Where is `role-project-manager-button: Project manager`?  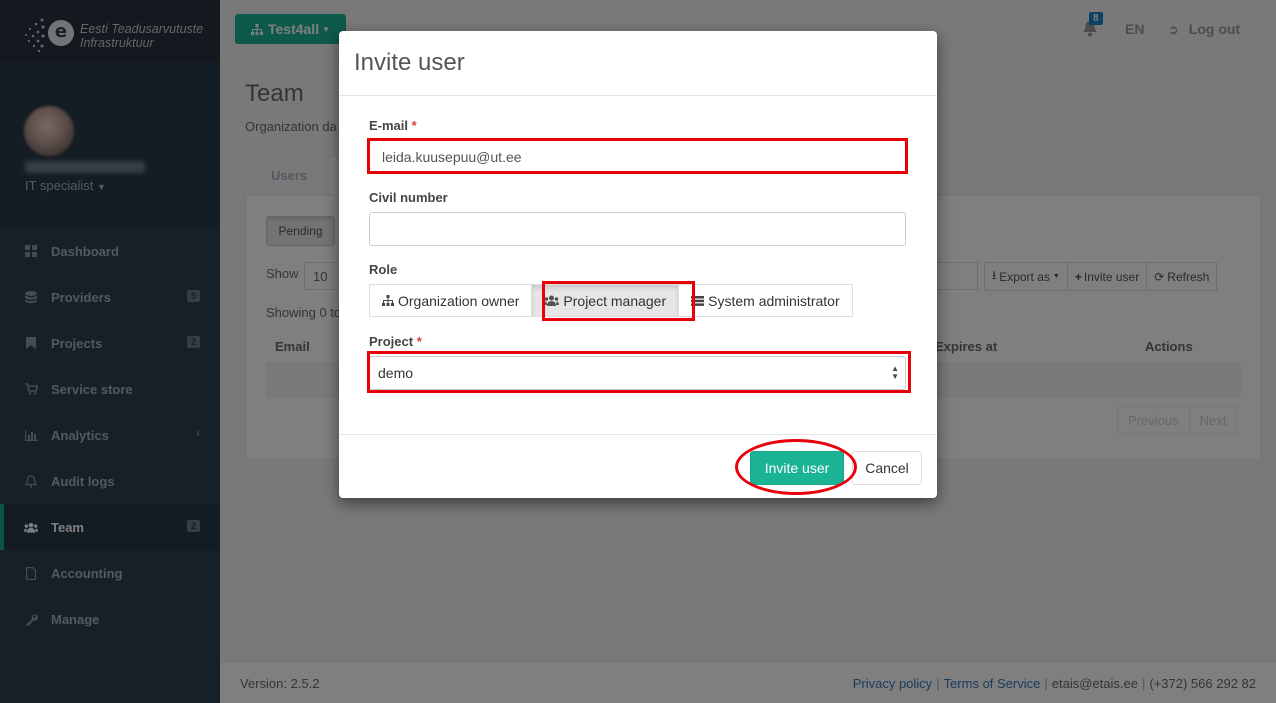
role-project-manager-button: Project manager is located at coordinates (606, 300).